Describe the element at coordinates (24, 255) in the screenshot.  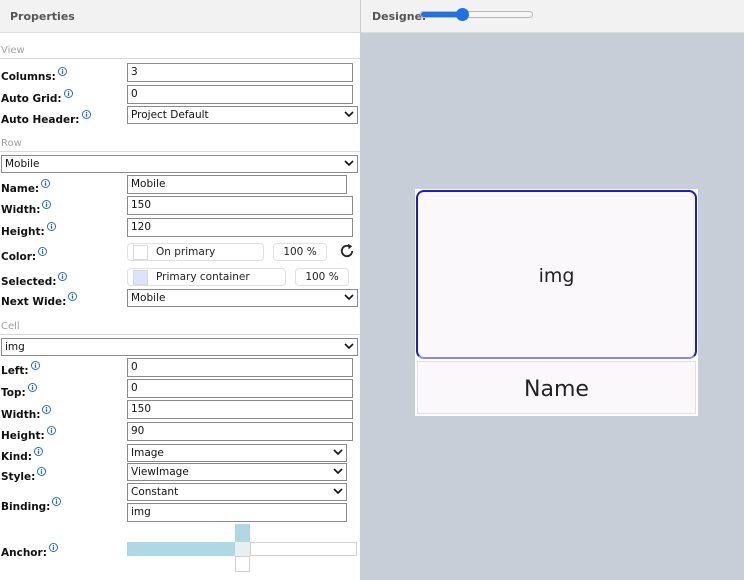
I see `row-color-label: Color:` at that location.